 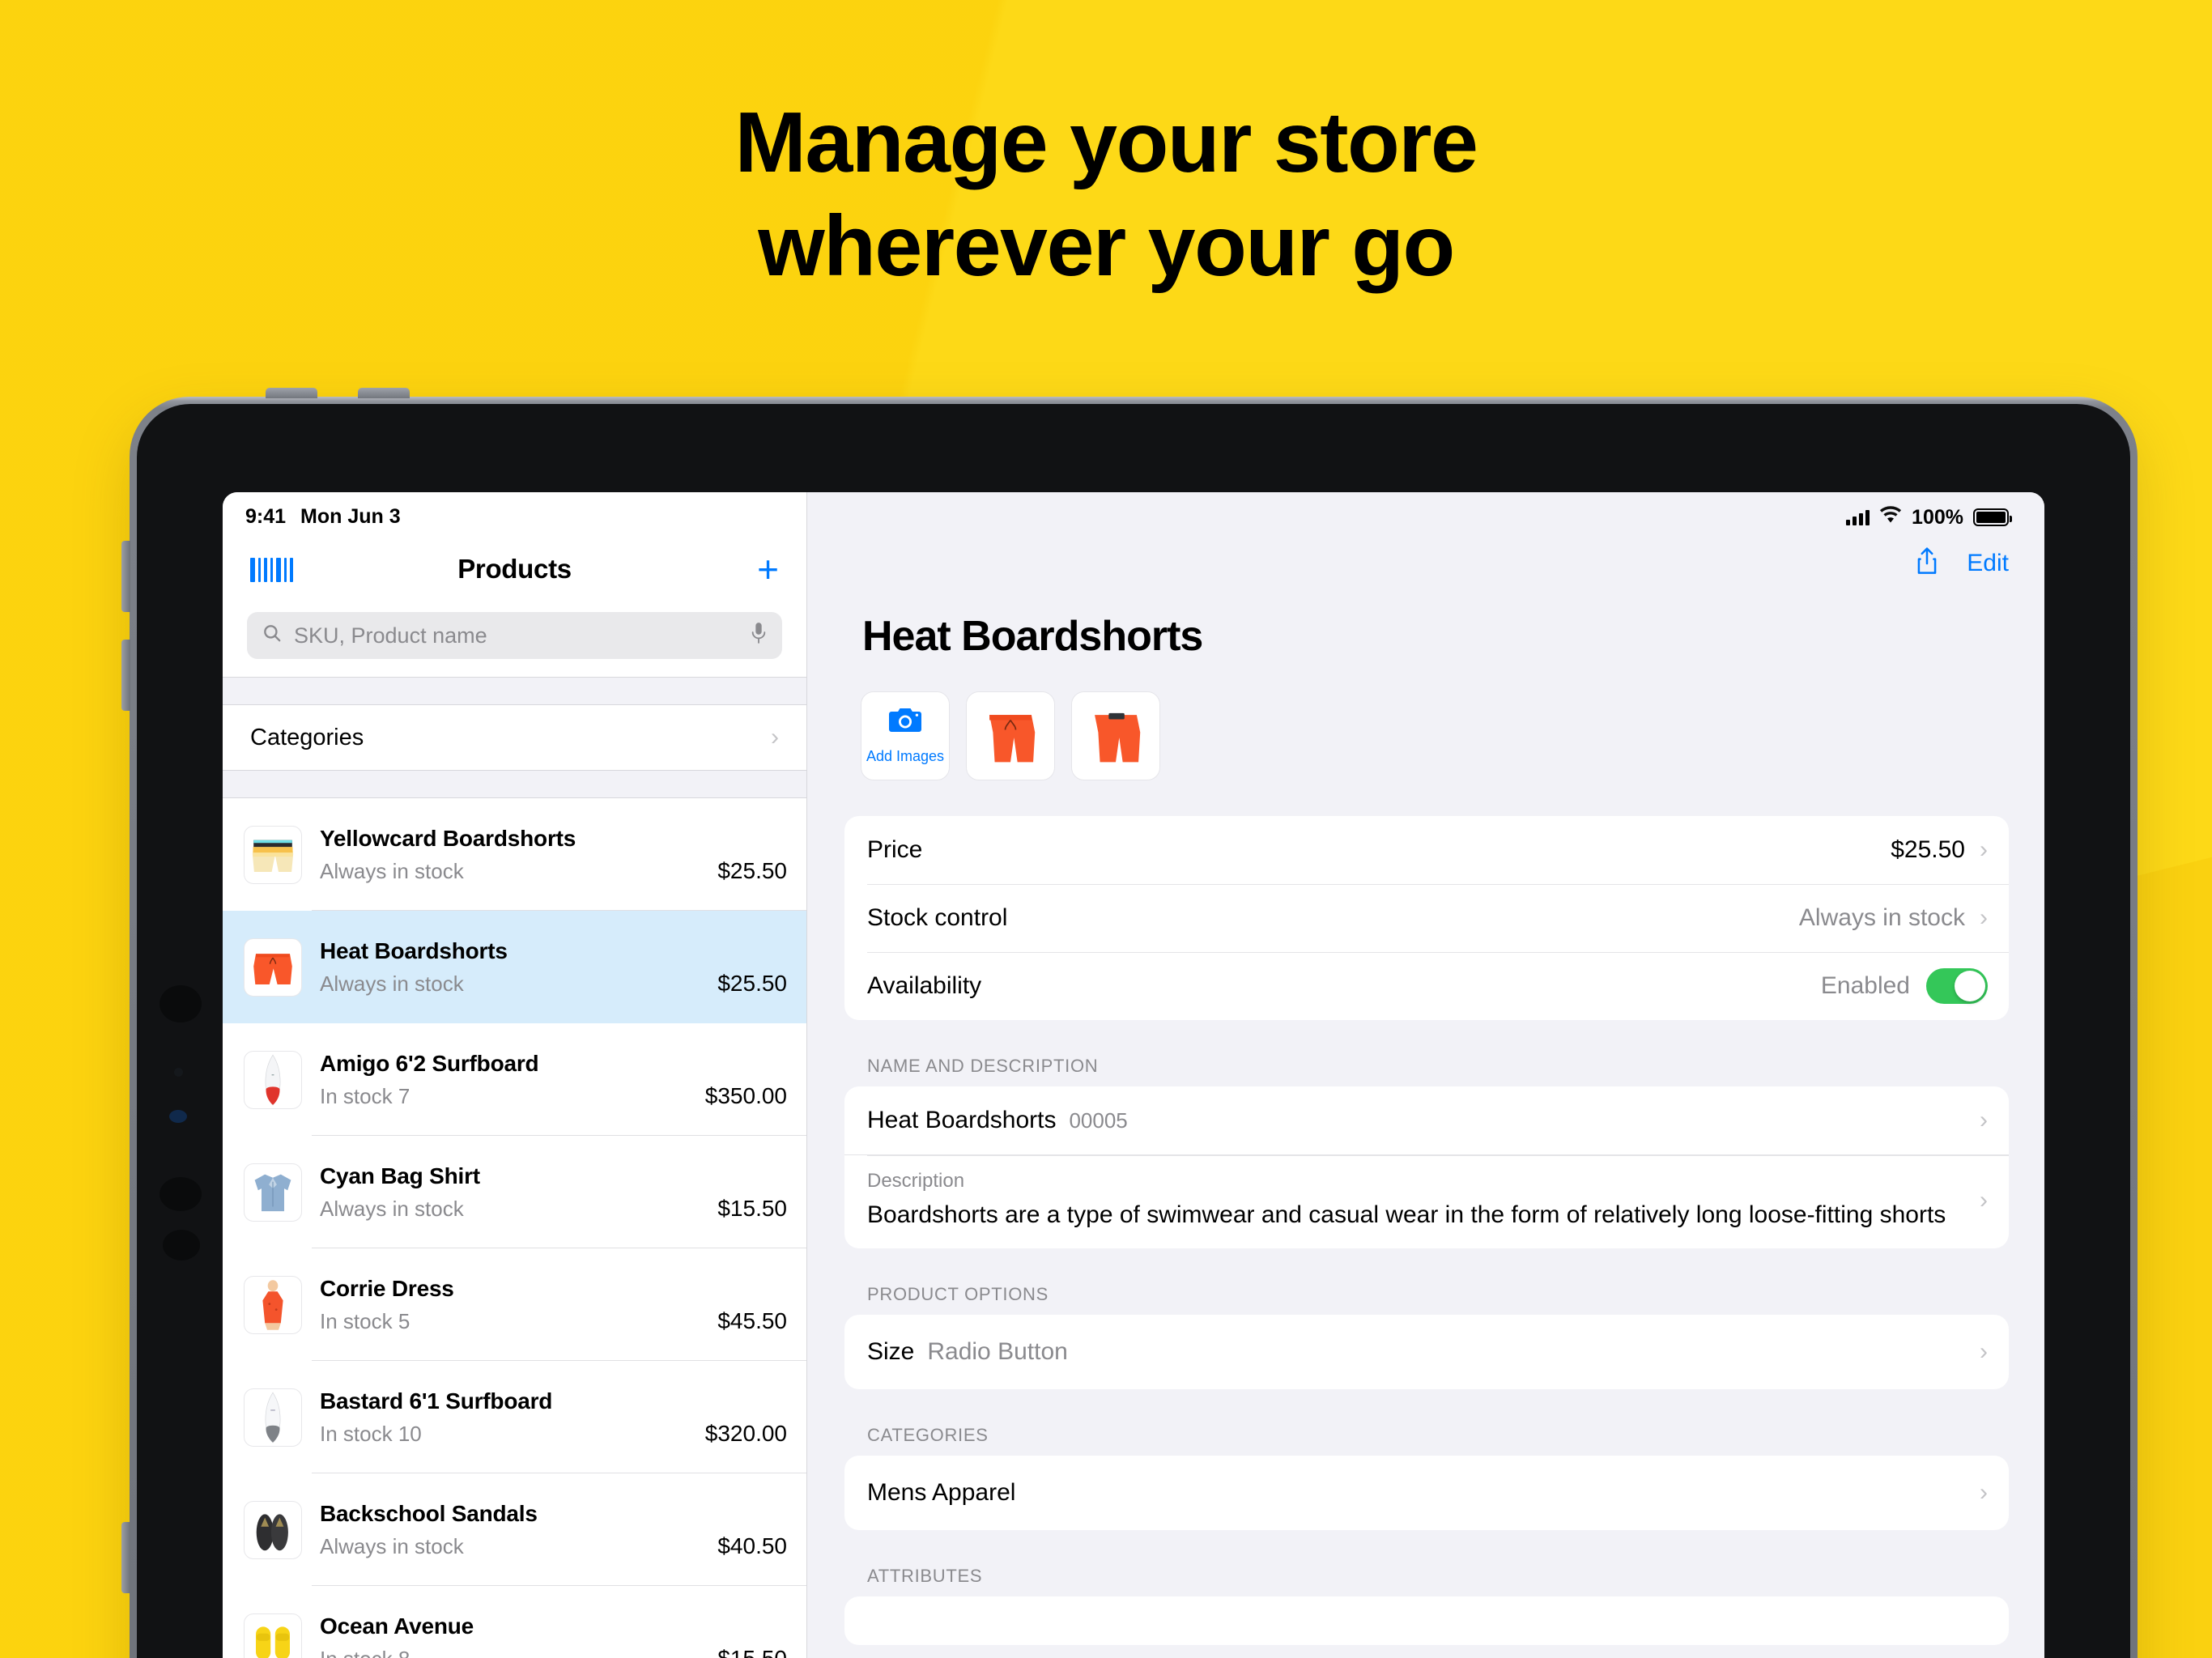 What do you see at coordinates (1891, 517) in the screenshot?
I see `wifi-icon` at bounding box center [1891, 517].